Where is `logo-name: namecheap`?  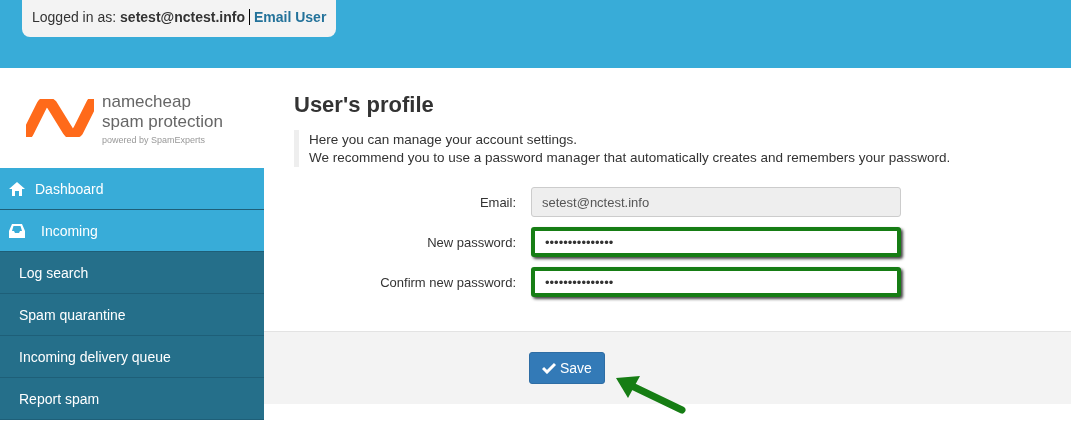 logo-name: namecheap is located at coordinates (147, 101).